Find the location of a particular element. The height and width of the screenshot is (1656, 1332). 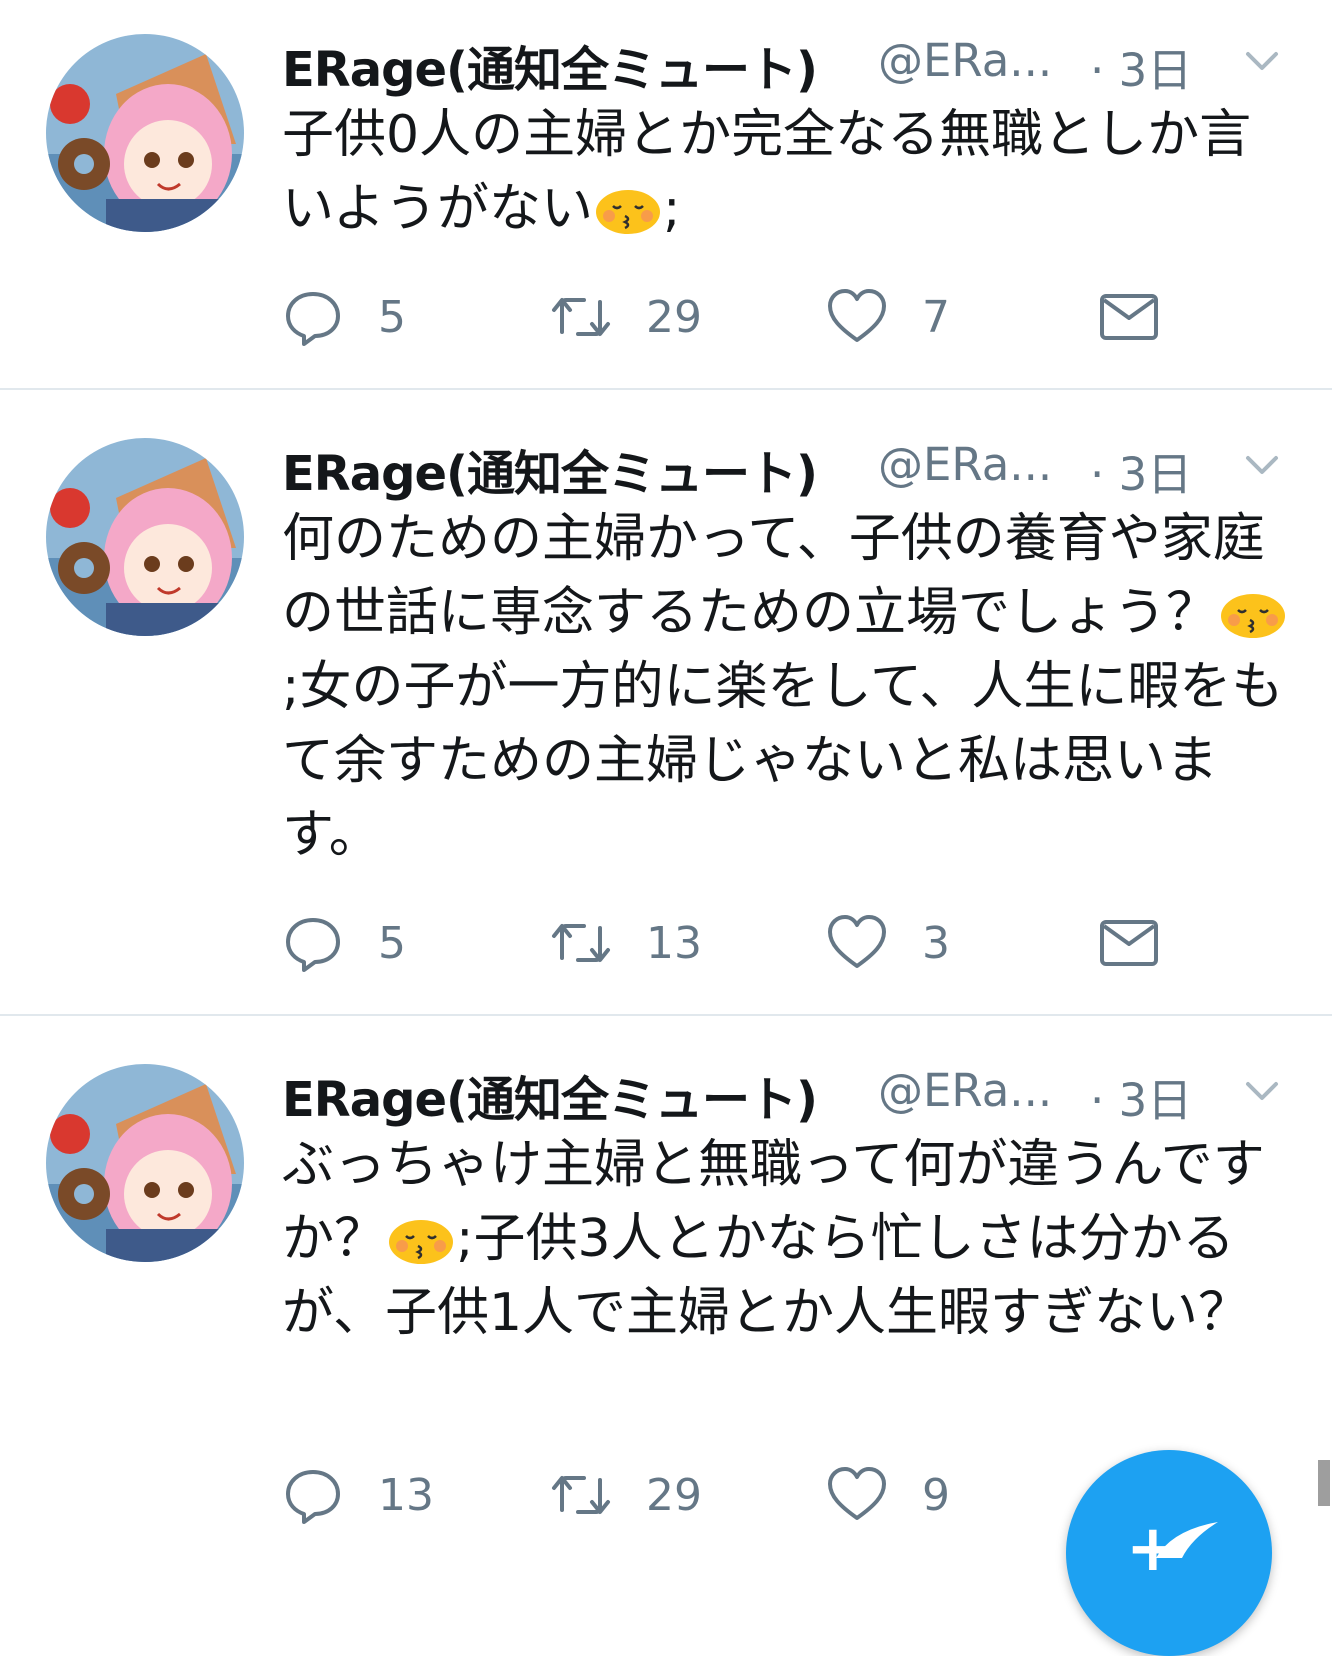

like-button: 3 is located at coordinates (888, 943).